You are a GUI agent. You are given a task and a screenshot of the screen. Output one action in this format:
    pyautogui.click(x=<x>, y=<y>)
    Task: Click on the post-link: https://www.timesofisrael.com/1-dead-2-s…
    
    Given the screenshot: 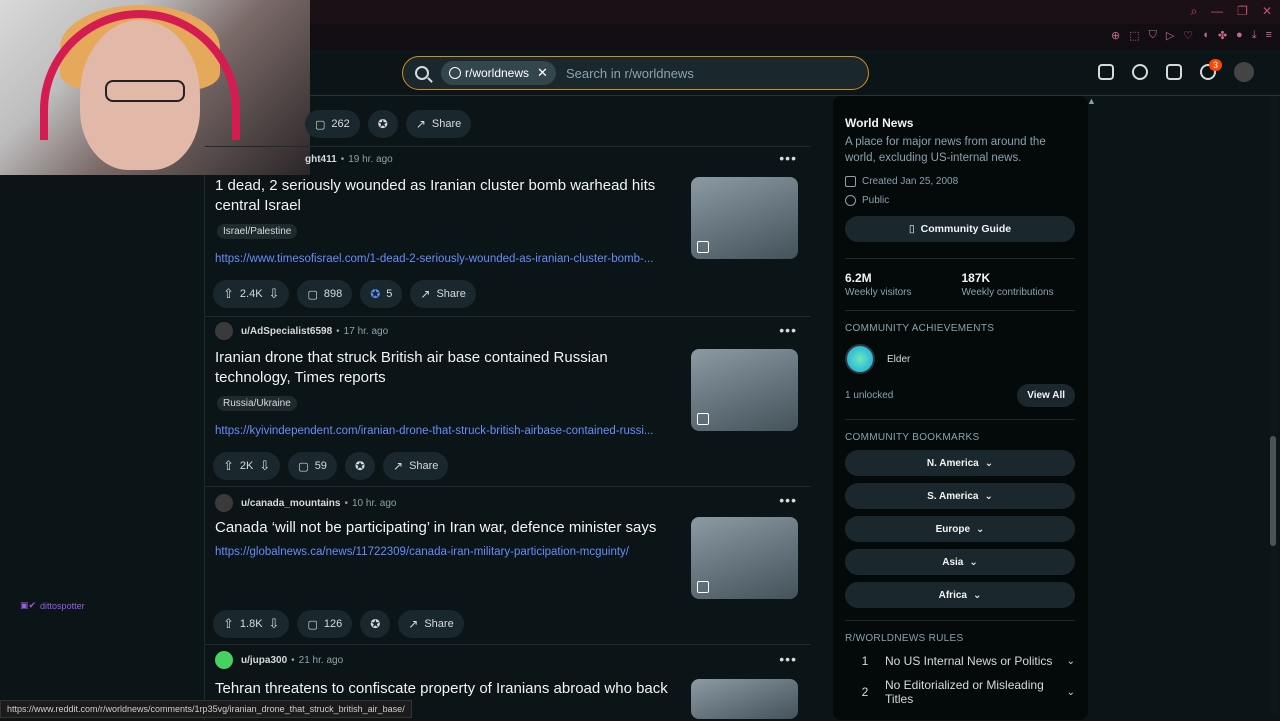 What is the action you would take?
    pyautogui.click(x=450, y=259)
    